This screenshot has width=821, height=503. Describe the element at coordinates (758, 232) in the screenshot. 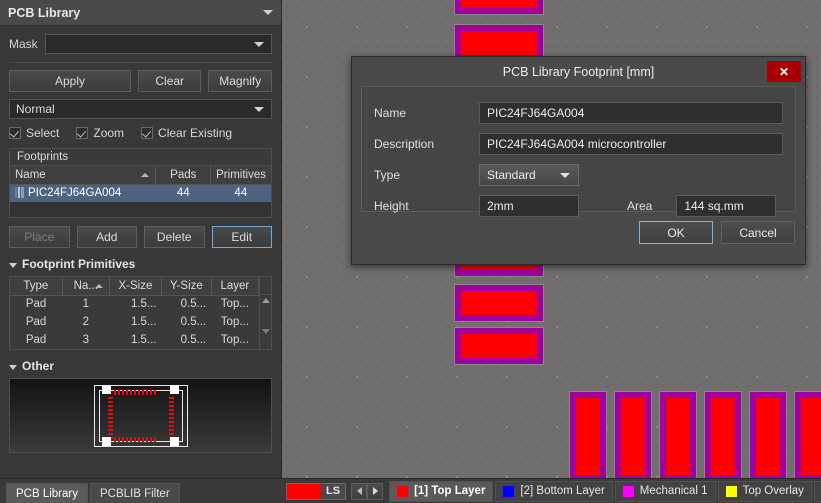

I see `cancel-button: Cancel` at that location.